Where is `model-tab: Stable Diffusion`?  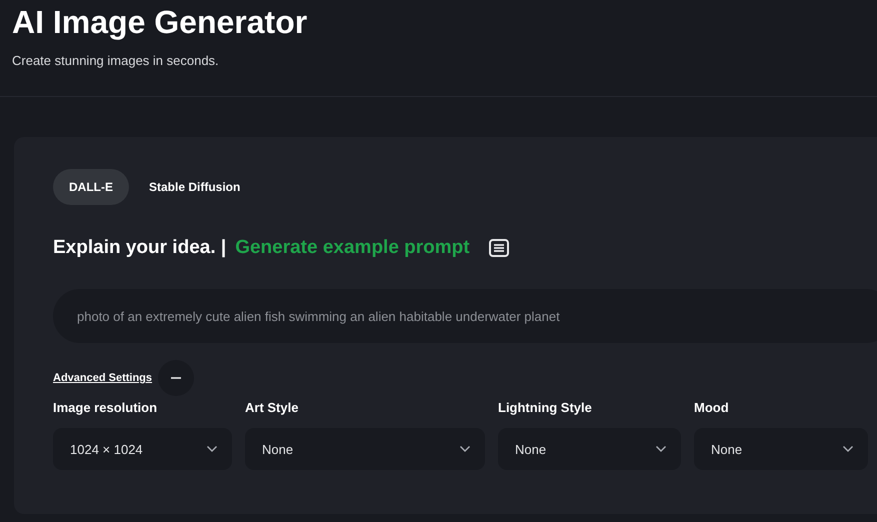 model-tab: Stable Diffusion is located at coordinates (194, 187).